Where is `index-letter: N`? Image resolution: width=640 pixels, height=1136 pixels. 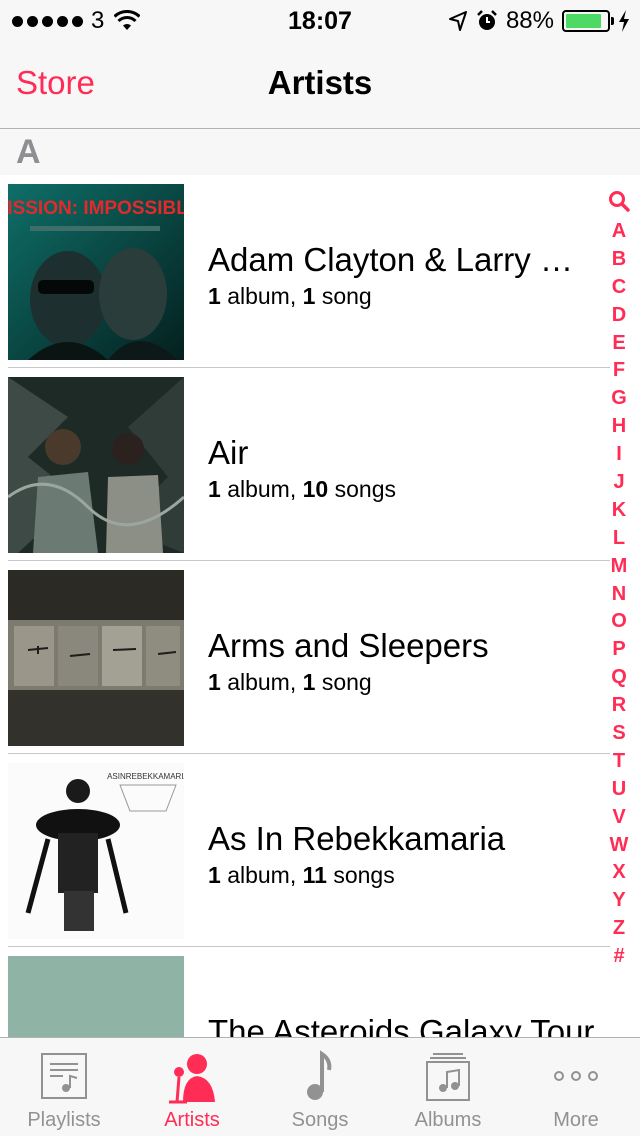
index-letter: N is located at coordinates (619, 595).